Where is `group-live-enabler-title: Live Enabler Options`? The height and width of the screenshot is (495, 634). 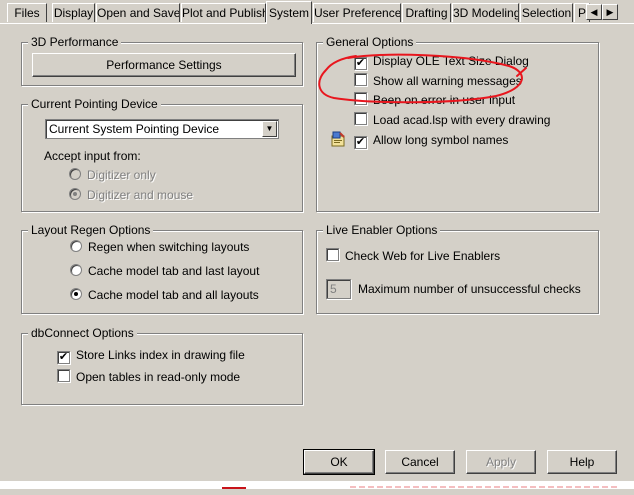 group-live-enabler-title: Live Enabler Options is located at coordinates (382, 230).